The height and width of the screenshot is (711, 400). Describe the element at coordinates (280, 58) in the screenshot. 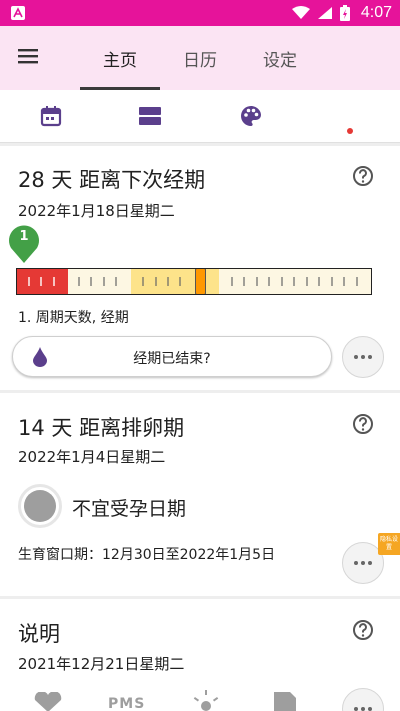

I see `tab-settings: 设定` at that location.